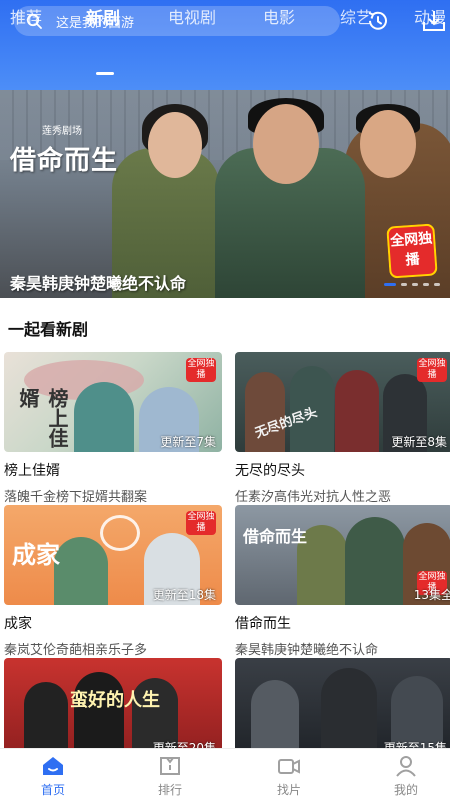 The width and height of the screenshot is (450, 796). I want to click on drama-poster: 更新至15集, so click(342, 708).